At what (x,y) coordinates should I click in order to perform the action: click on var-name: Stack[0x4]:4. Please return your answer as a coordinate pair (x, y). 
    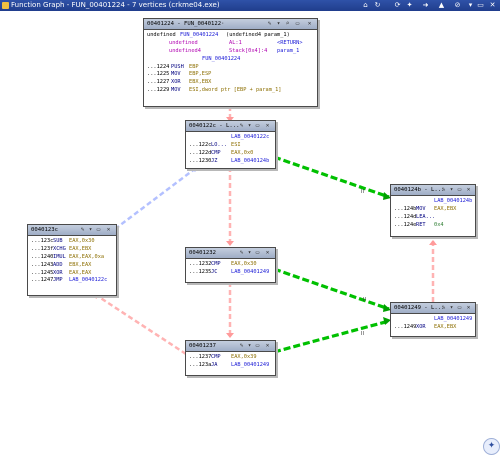
    Looking at the image, I should click on (248, 50).